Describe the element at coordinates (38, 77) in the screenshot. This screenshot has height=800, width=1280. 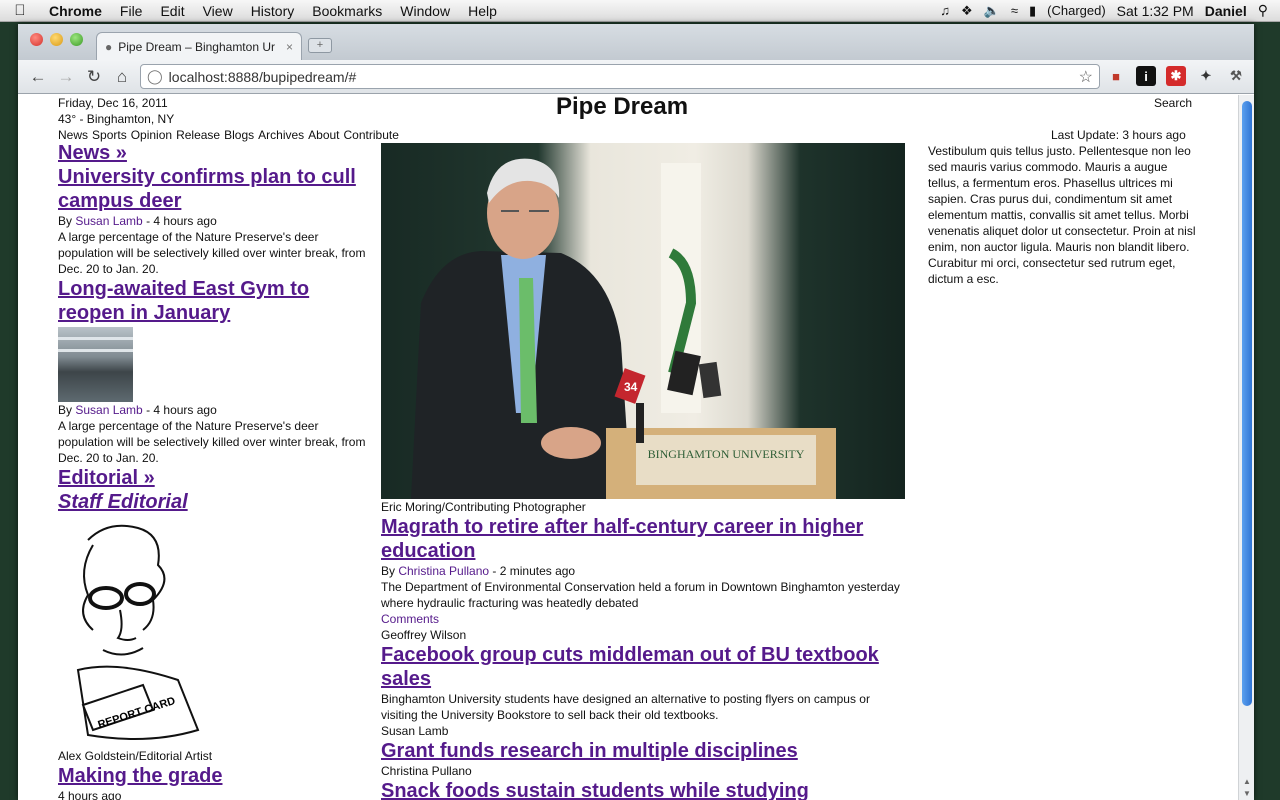
I see `back-icon: ←` at that location.